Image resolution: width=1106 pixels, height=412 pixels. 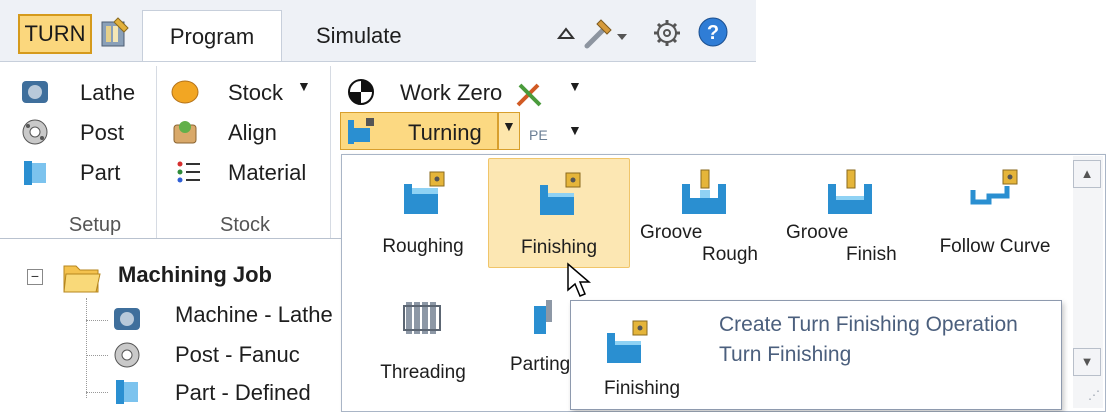 What do you see at coordinates (424, 192) in the screenshot?
I see `turn-roughing-icon` at bounding box center [424, 192].